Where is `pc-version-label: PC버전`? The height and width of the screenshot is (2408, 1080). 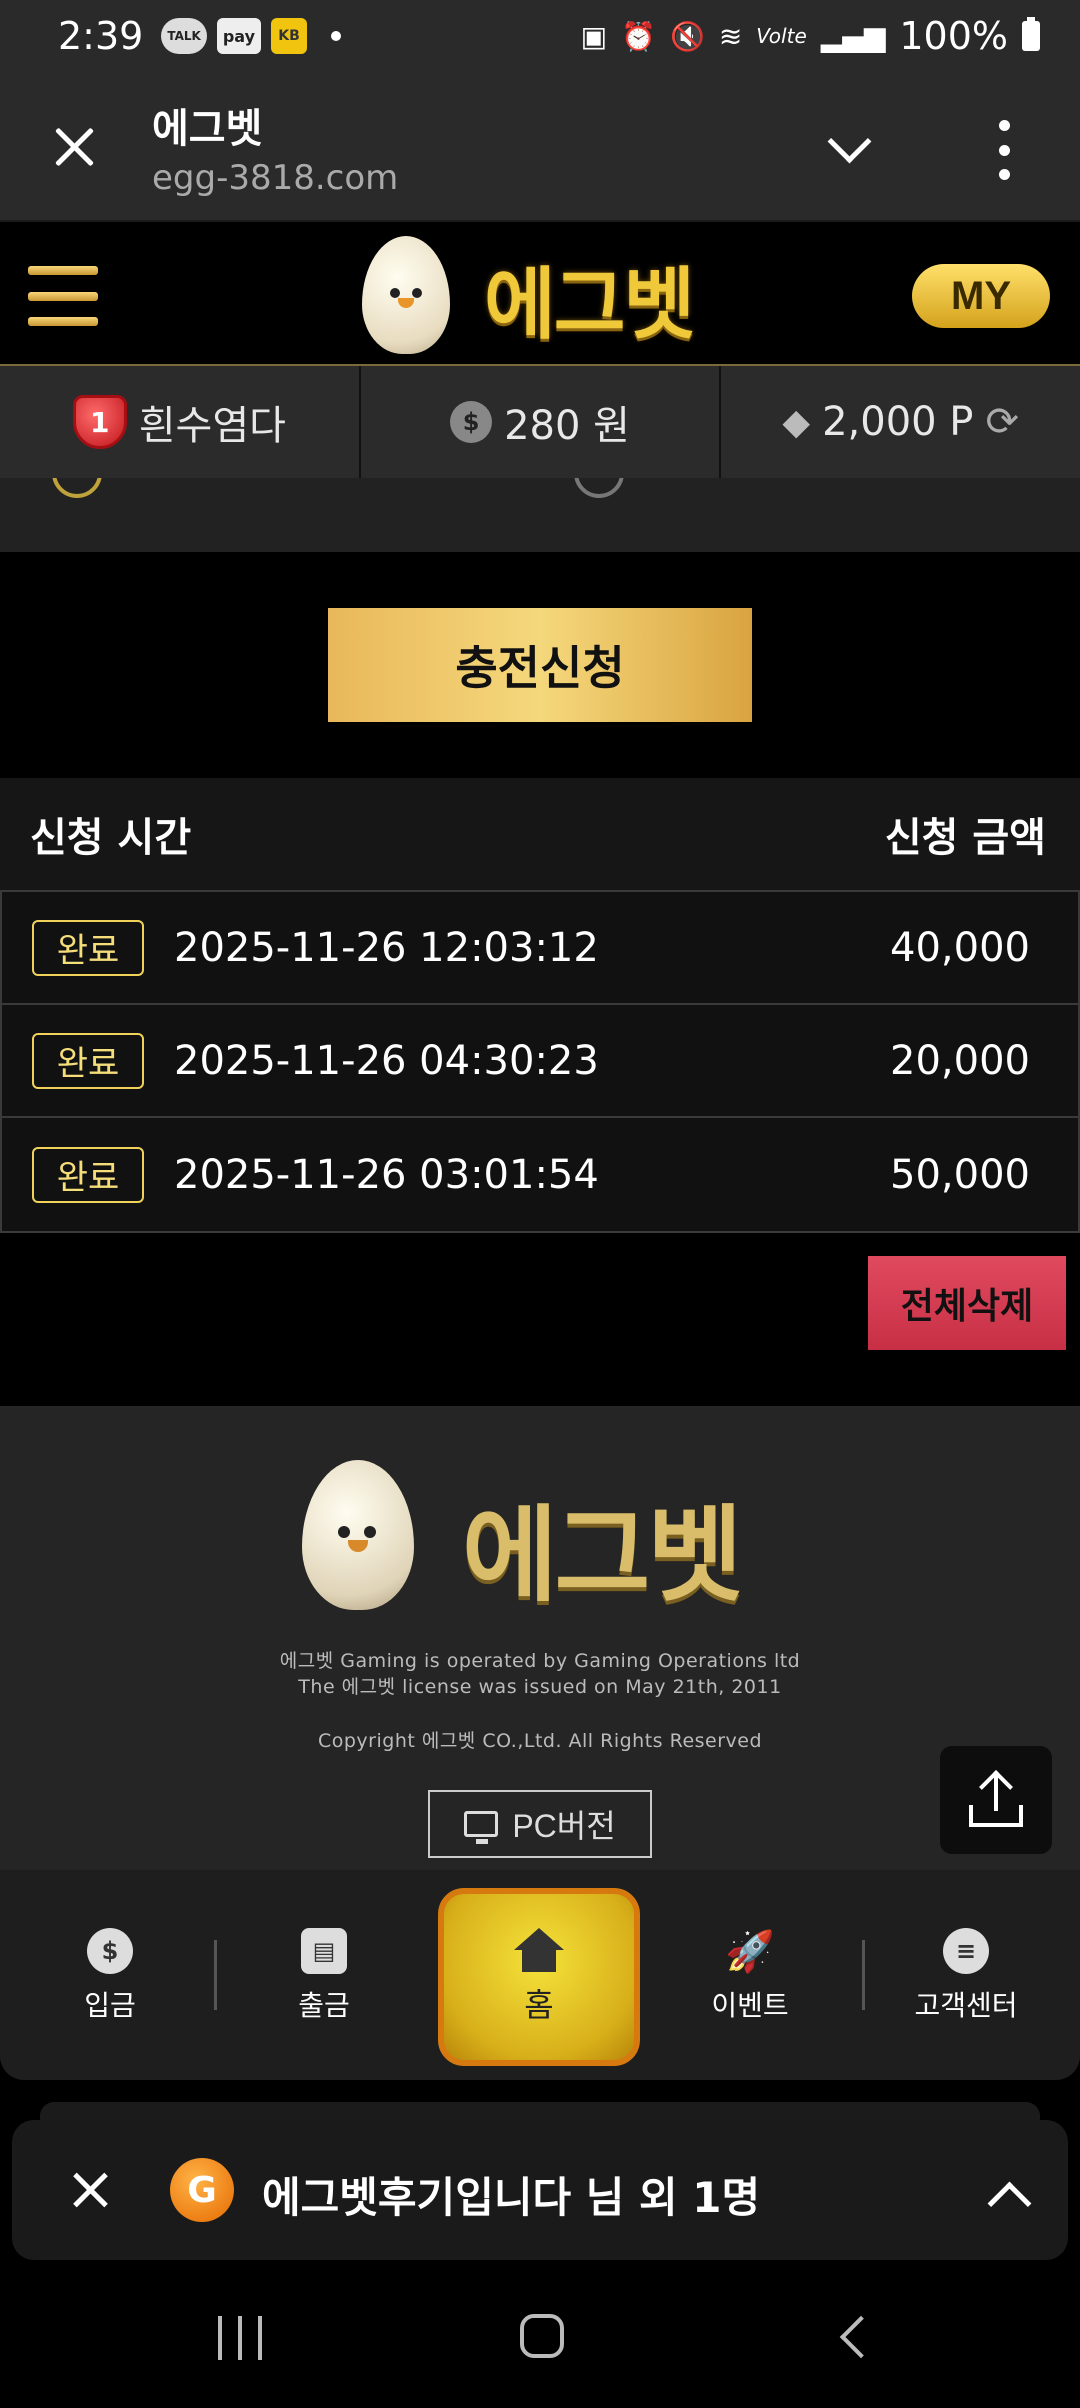
pc-version-label: PC버전 is located at coordinates (564, 1826).